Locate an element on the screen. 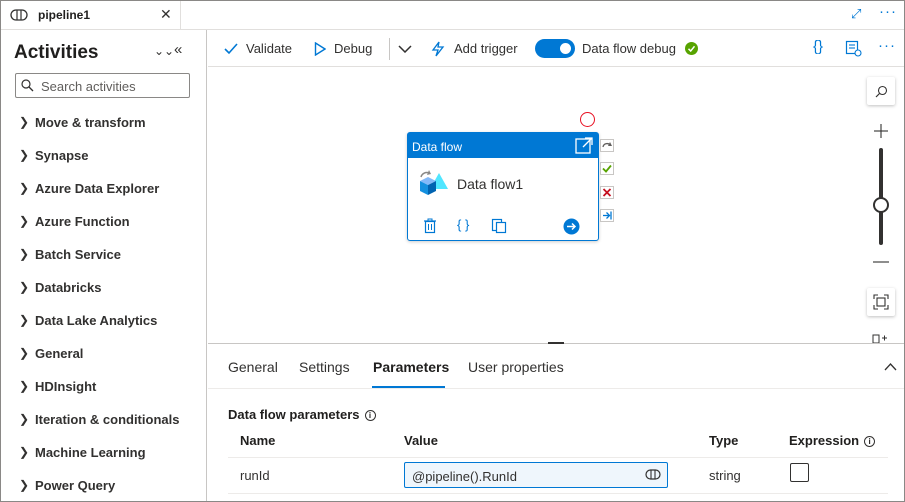 The height and width of the screenshot is (502, 905). zoom-in-button is located at coordinates (881, 131).